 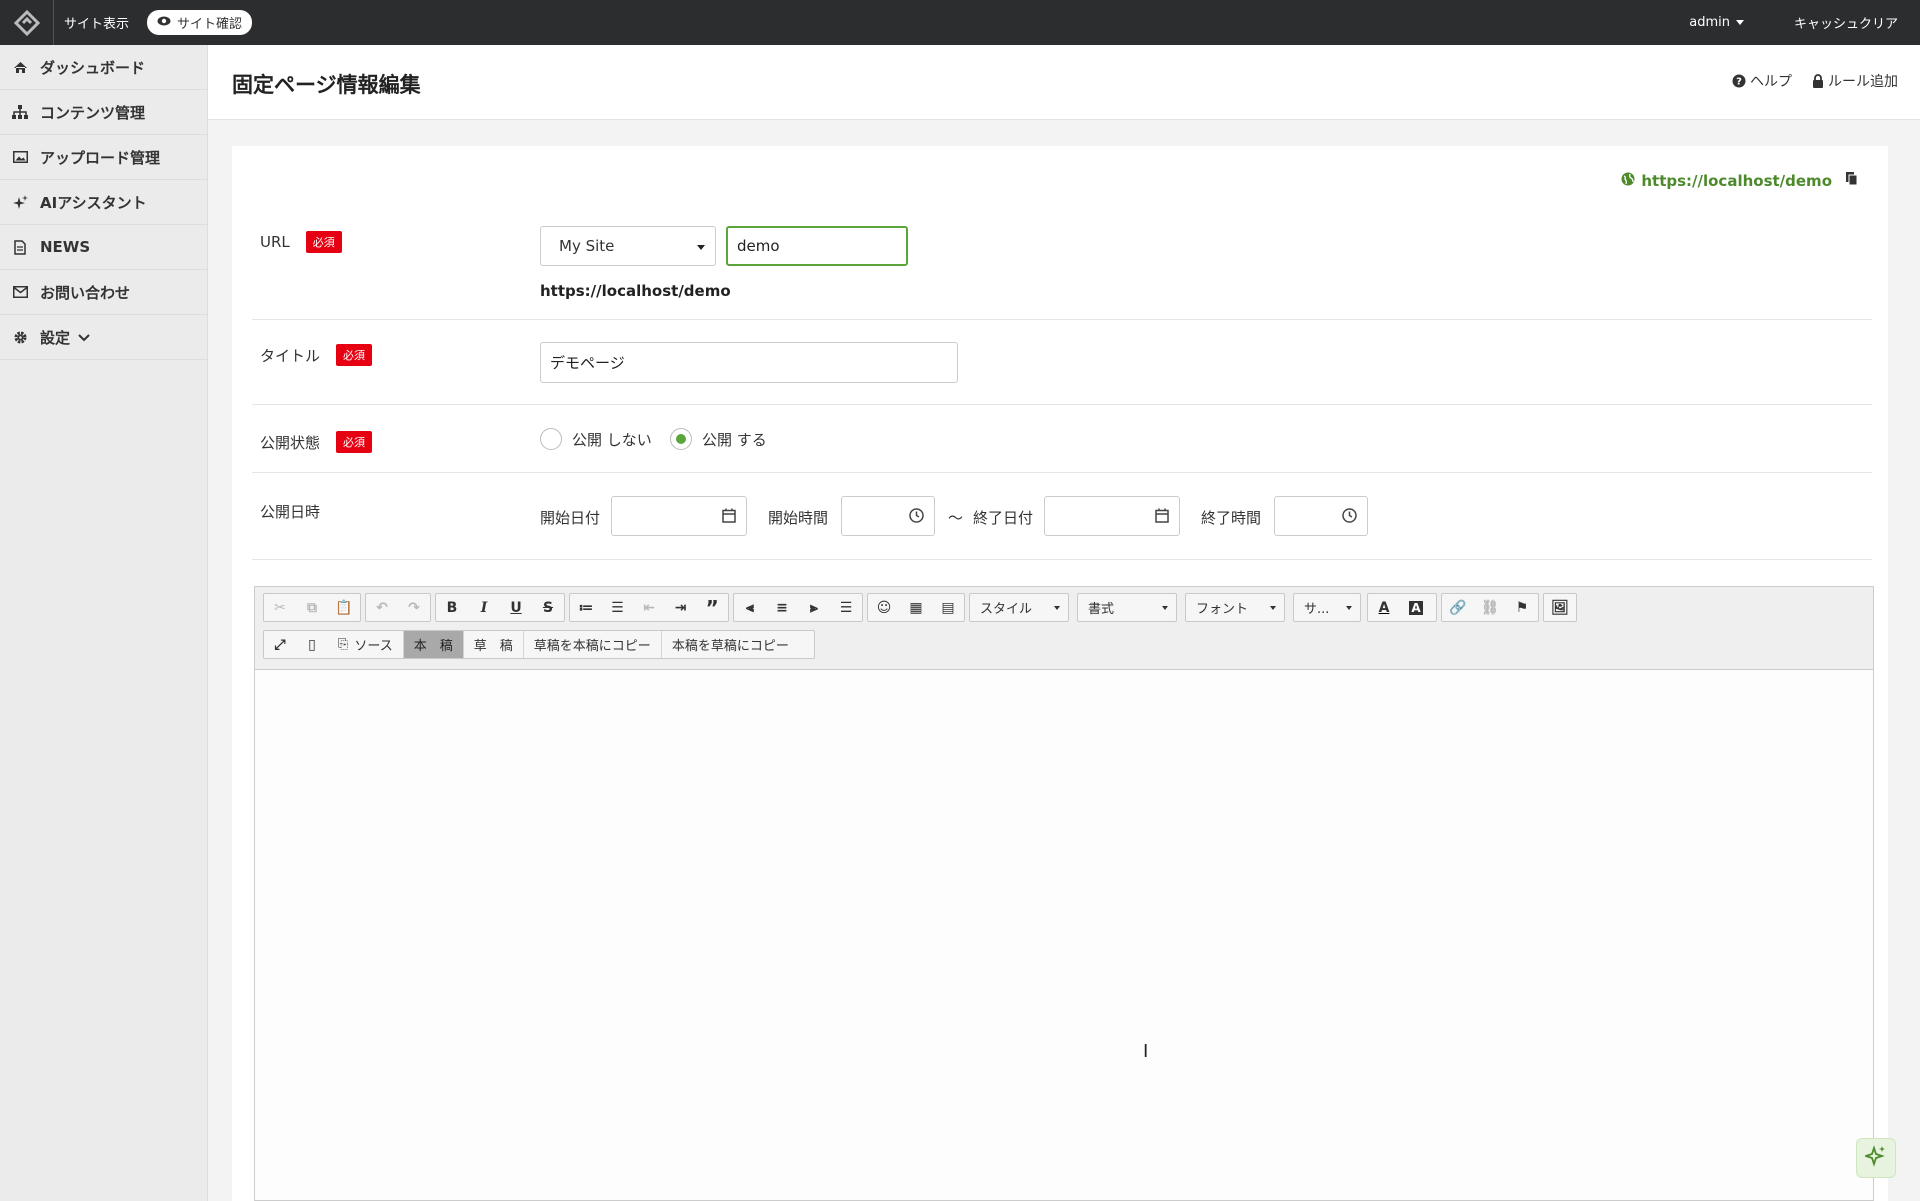 What do you see at coordinates (164, 22) in the screenshot?
I see `eye-icon` at bounding box center [164, 22].